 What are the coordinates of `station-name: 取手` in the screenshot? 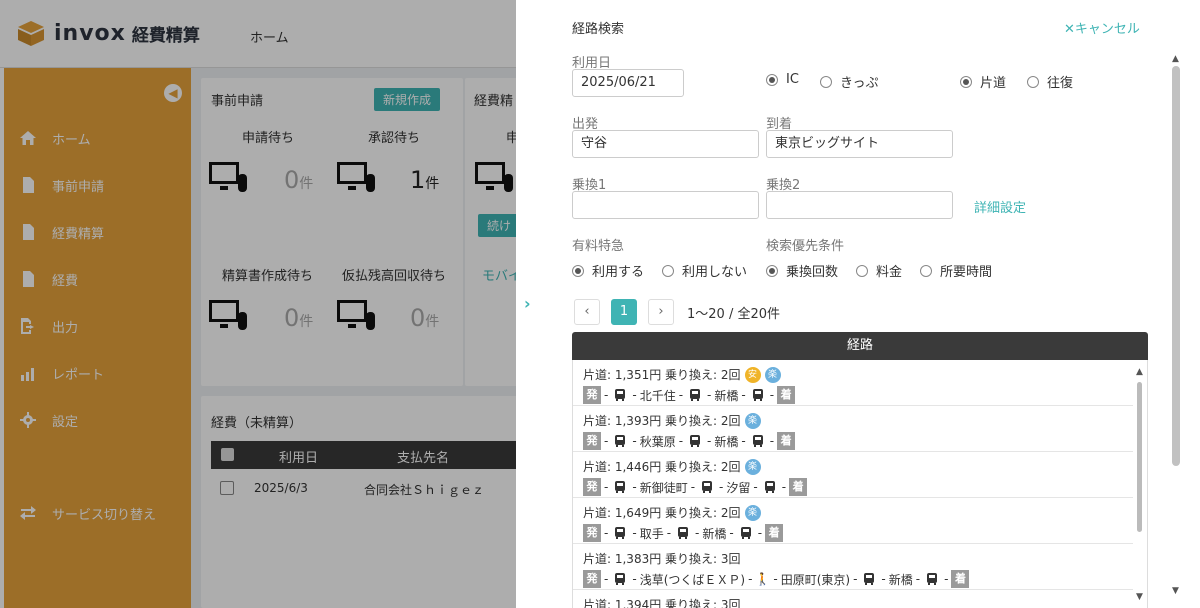 It's located at (651, 533).